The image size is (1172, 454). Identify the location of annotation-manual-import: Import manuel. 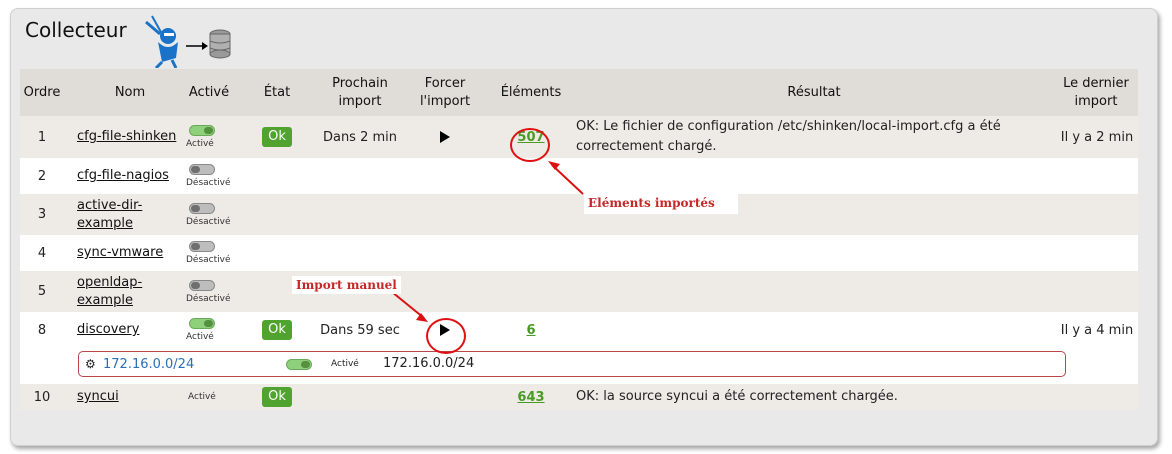
(346, 285).